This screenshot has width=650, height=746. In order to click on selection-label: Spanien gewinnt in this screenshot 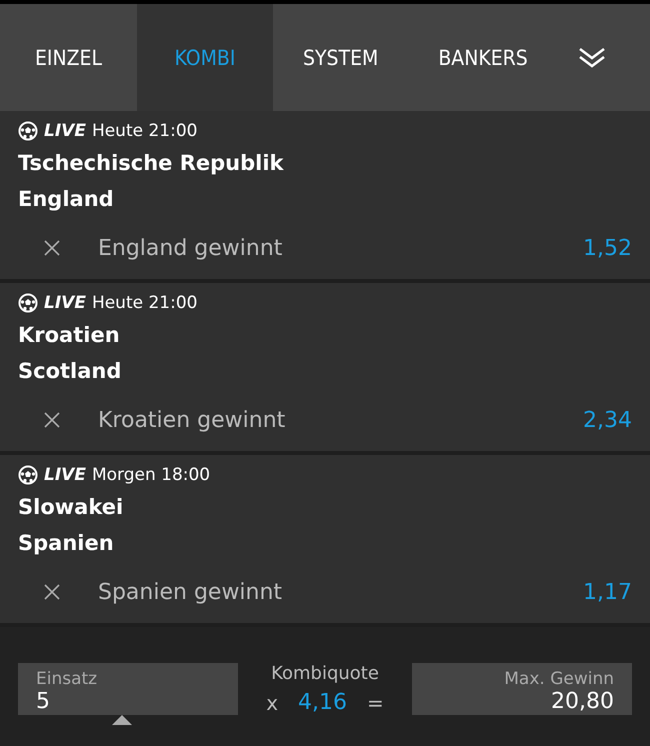, I will do `click(191, 592)`.